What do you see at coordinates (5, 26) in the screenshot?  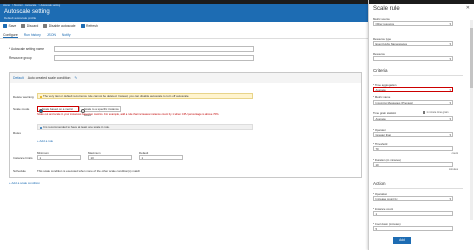 I see `save-icon` at bounding box center [5, 26].